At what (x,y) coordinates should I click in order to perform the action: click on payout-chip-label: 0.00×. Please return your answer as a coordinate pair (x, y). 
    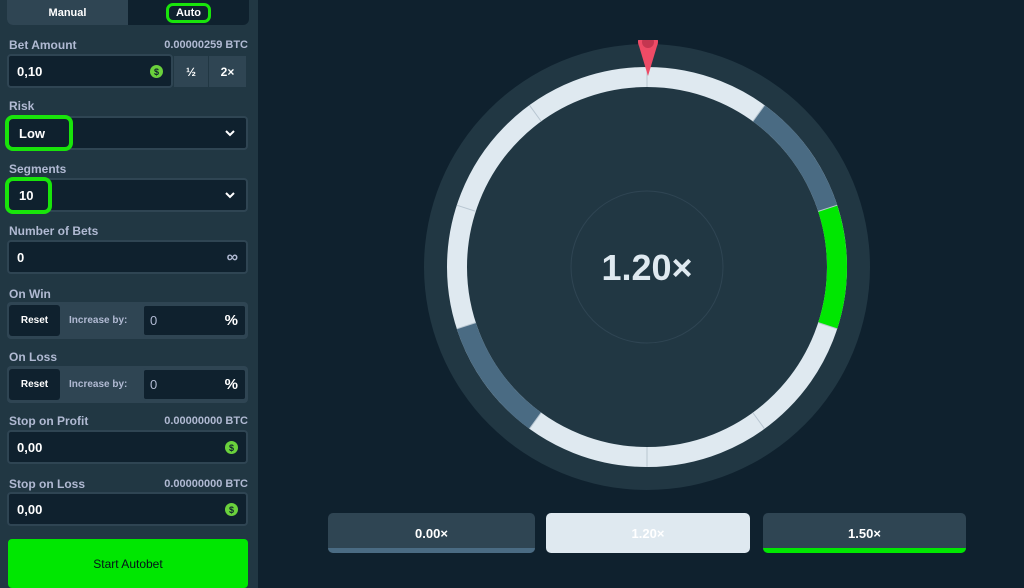
    Looking at the image, I should click on (431, 533).